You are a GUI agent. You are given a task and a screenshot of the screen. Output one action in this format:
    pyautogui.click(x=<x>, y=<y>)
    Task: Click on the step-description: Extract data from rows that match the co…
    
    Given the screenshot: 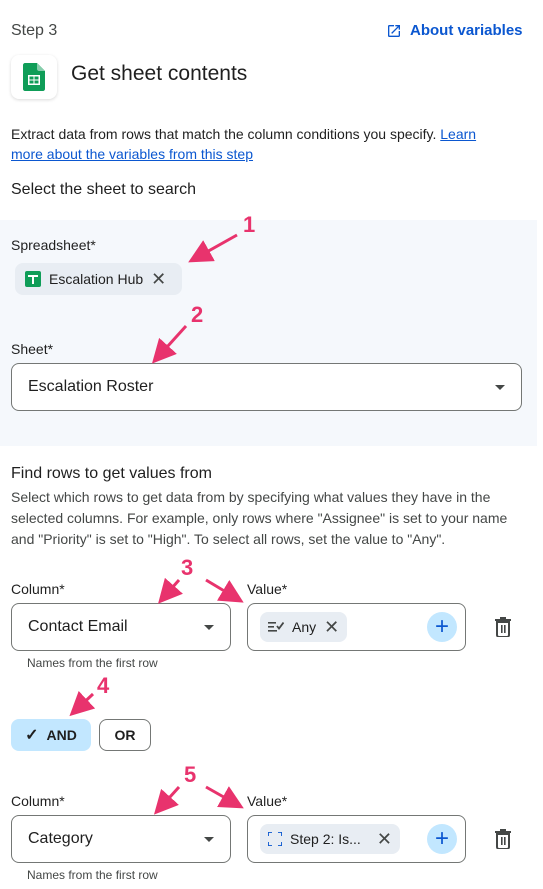 What is the action you would take?
    pyautogui.click(x=261, y=144)
    